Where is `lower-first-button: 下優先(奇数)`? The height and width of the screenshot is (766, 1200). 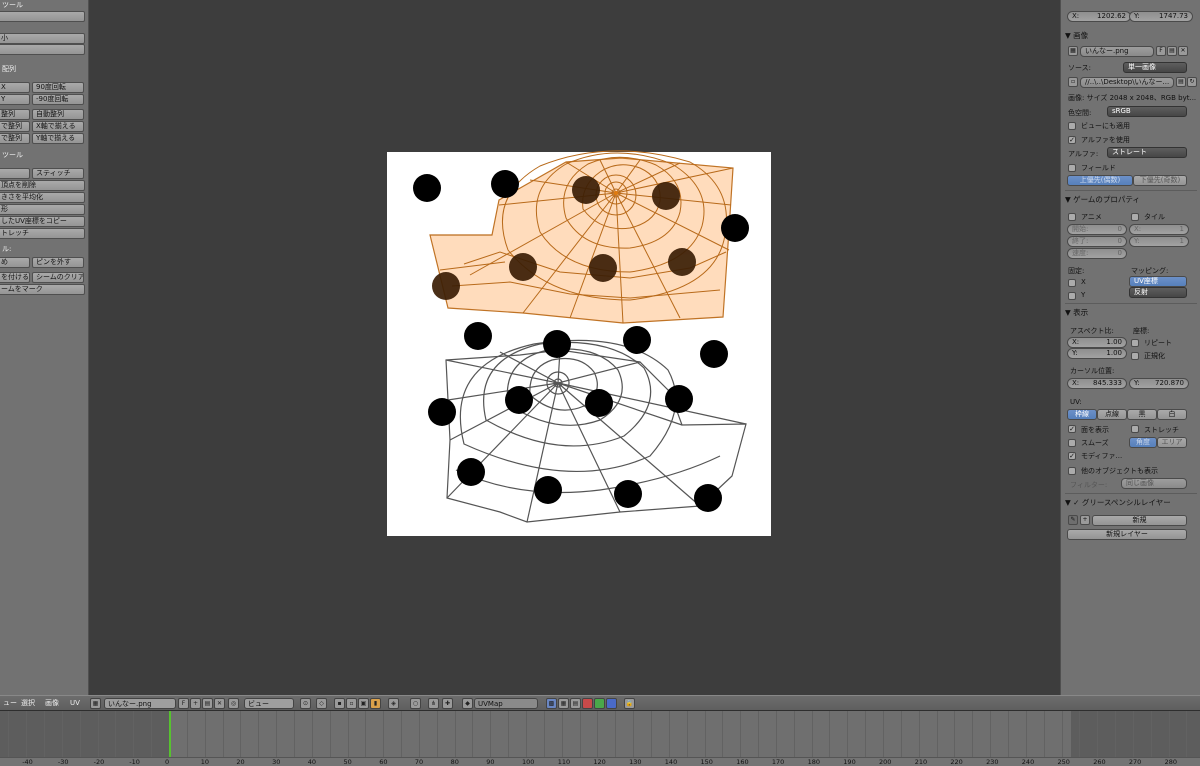
lower-first-button: 下優先(奇数) is located at coordinates (1160, 180).